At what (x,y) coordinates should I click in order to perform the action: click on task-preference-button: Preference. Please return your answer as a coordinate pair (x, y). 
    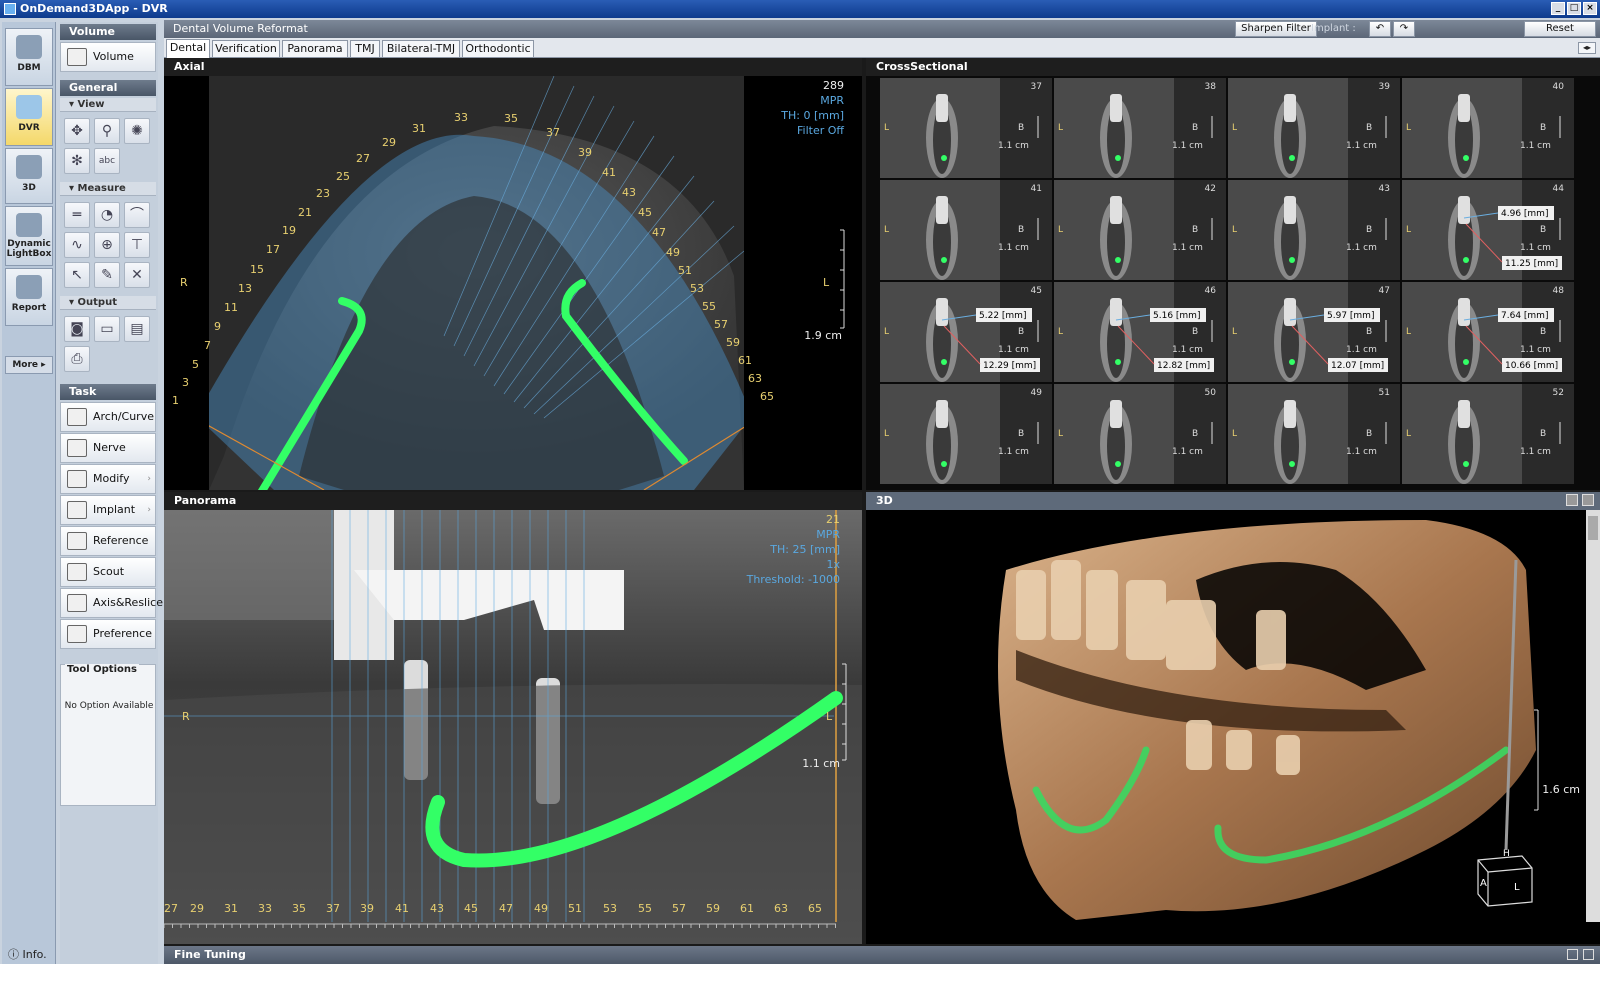
    Looking at the image, I should click on (108, 634).